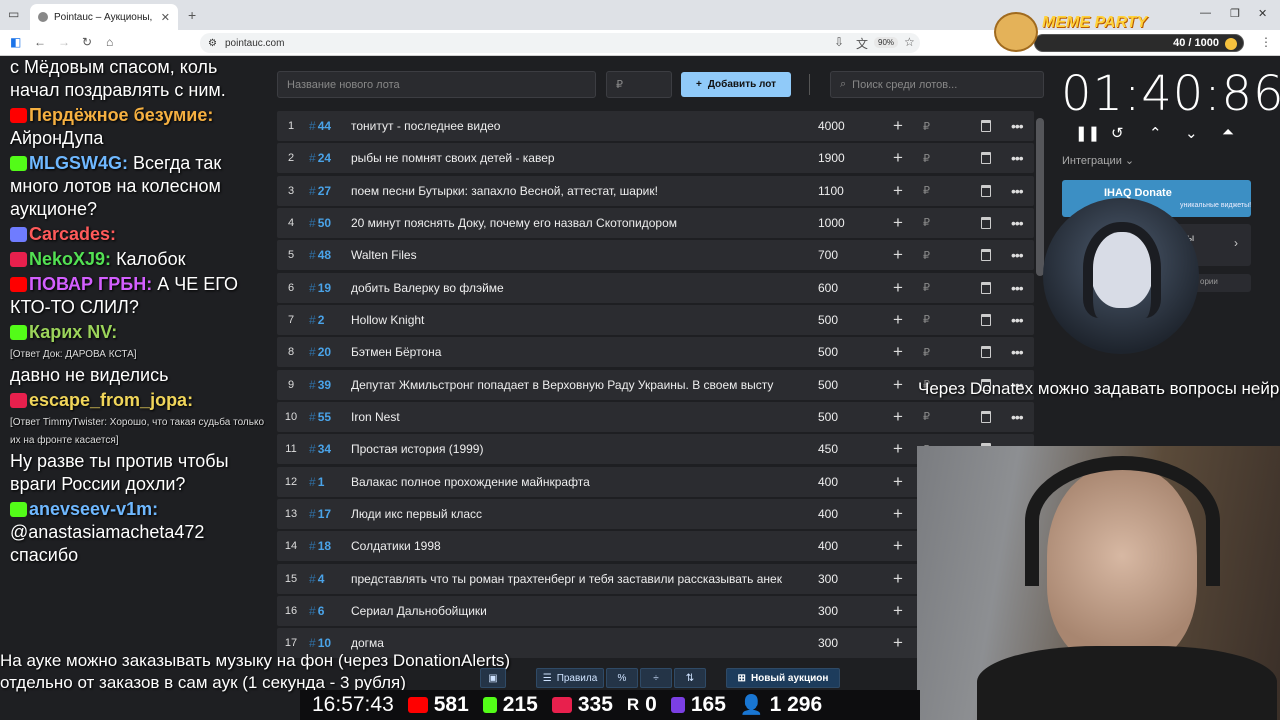 The image size is (1280, 720). Describe the element at coordinates (577, 288) in the screenshot. I see `lot-name: добить Валерку во флэйме` at that location.